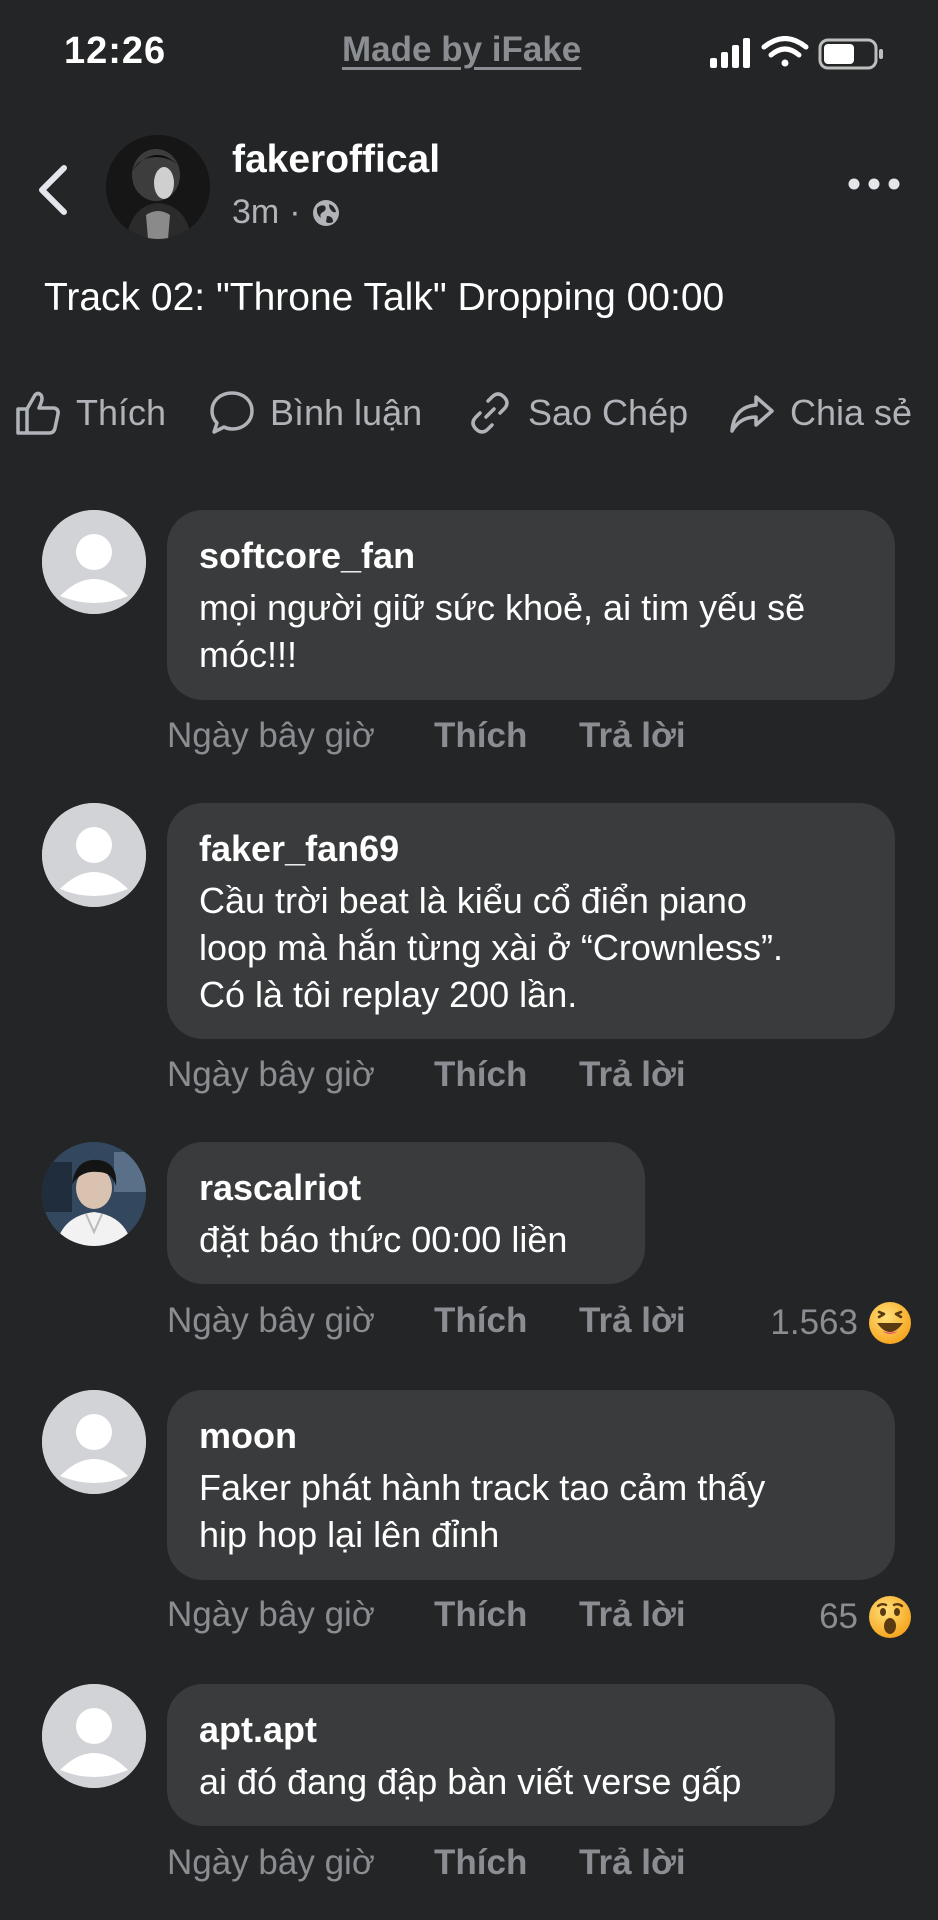 The image size is (938, 1920). What do you see at coordinates (406, 1213) in the screenshot?
I see `comment-bubble: rascalriot đặt báo thức 00:00 liền` at bounding box center [406, 1213].